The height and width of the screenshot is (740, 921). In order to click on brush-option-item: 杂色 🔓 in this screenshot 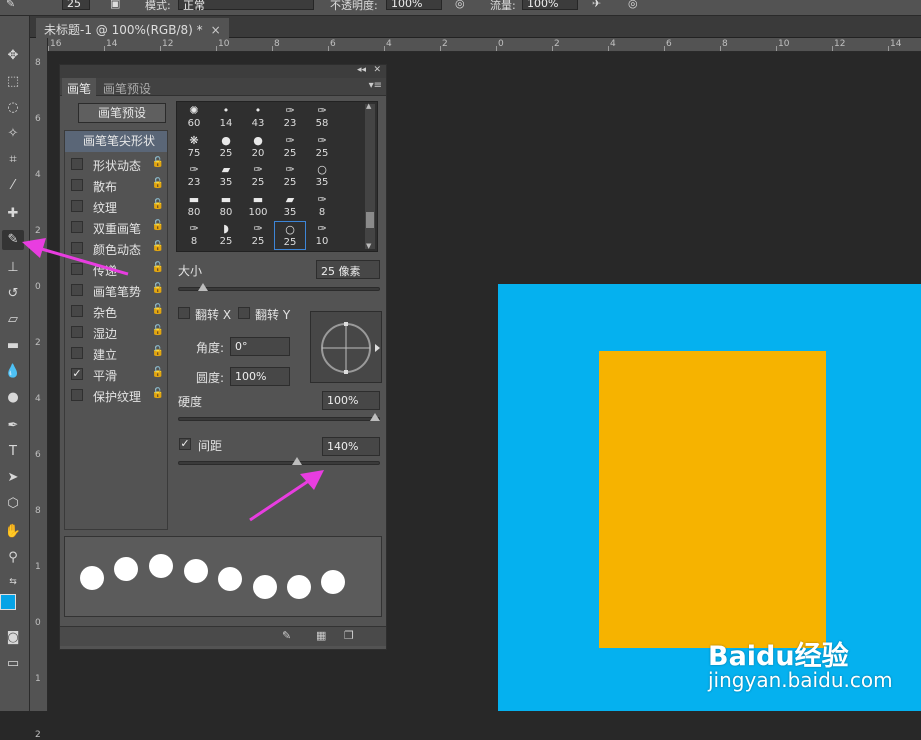, I will do `click(116, 311)`.